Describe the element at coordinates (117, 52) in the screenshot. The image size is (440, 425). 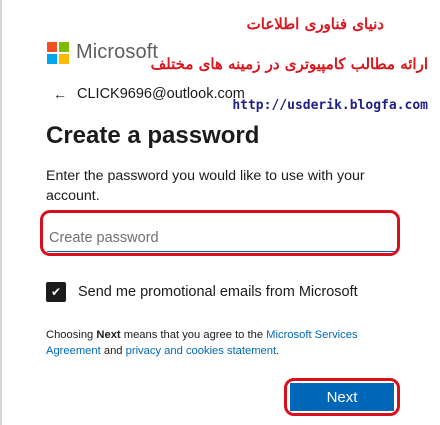
I see `brand-name: Microsoft` at that location.